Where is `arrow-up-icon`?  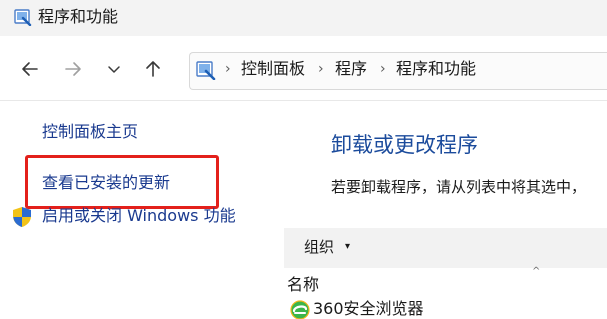 arrow-up-icon is located at coordinates (153, 69).